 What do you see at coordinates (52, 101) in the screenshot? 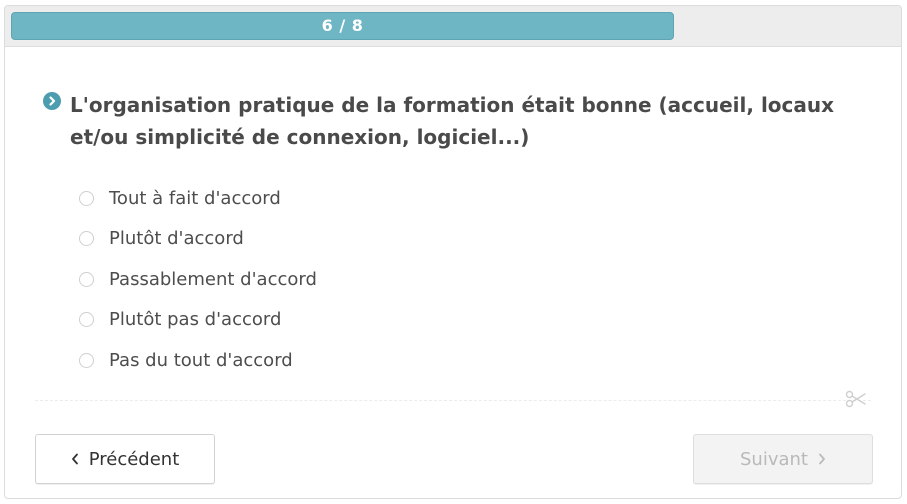
I see `chevron-right-circle-icon` at bounding box center [52, 101].